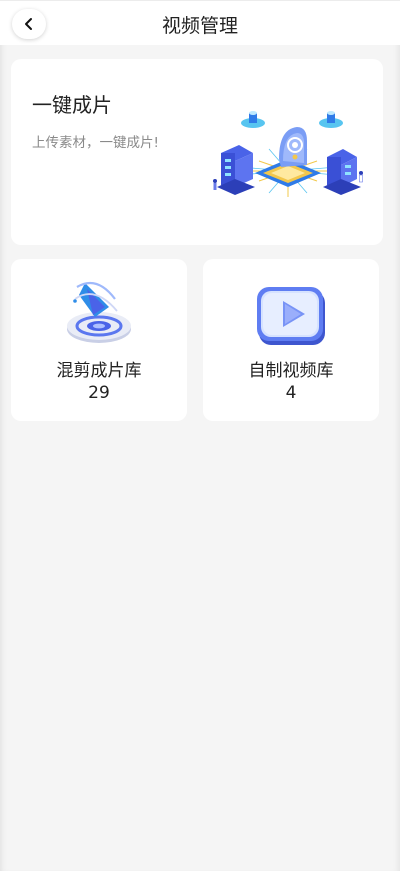  What do you see at coordinates (291, 393) in the screenshot?
I see `library-count: 4` at bounding box center [291, 393].